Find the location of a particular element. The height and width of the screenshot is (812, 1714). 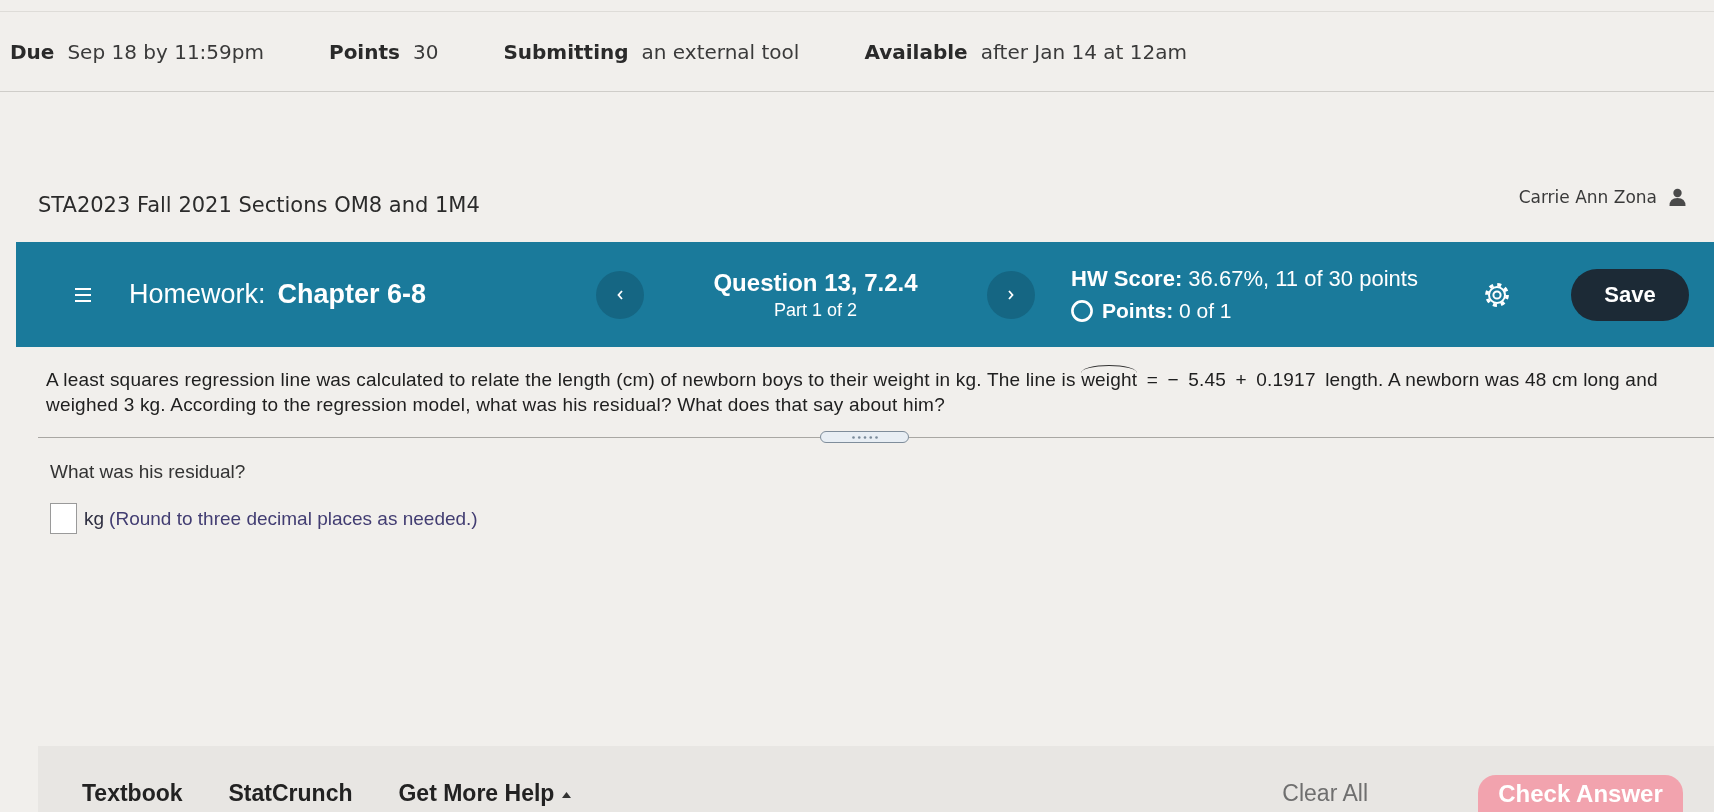

menu-button is located at coordinates (83, 294).